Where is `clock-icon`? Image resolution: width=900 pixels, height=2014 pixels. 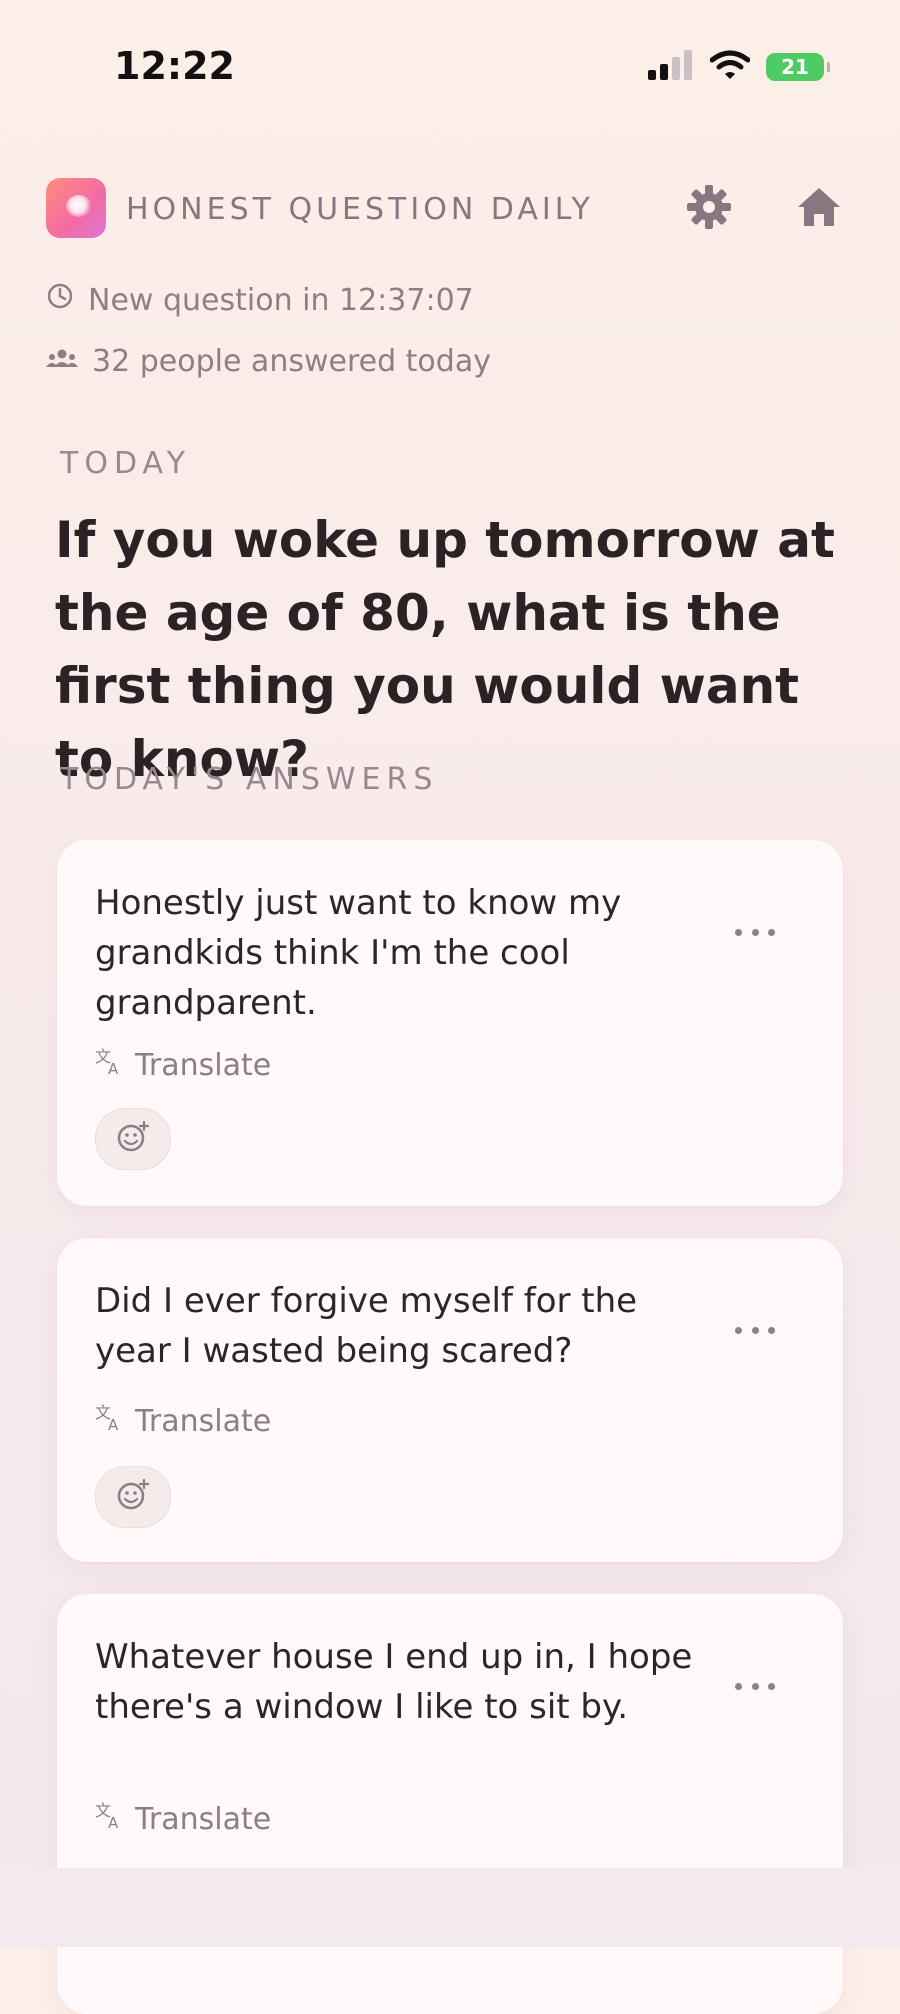
clock-icon is located at coordinates (60, 300).